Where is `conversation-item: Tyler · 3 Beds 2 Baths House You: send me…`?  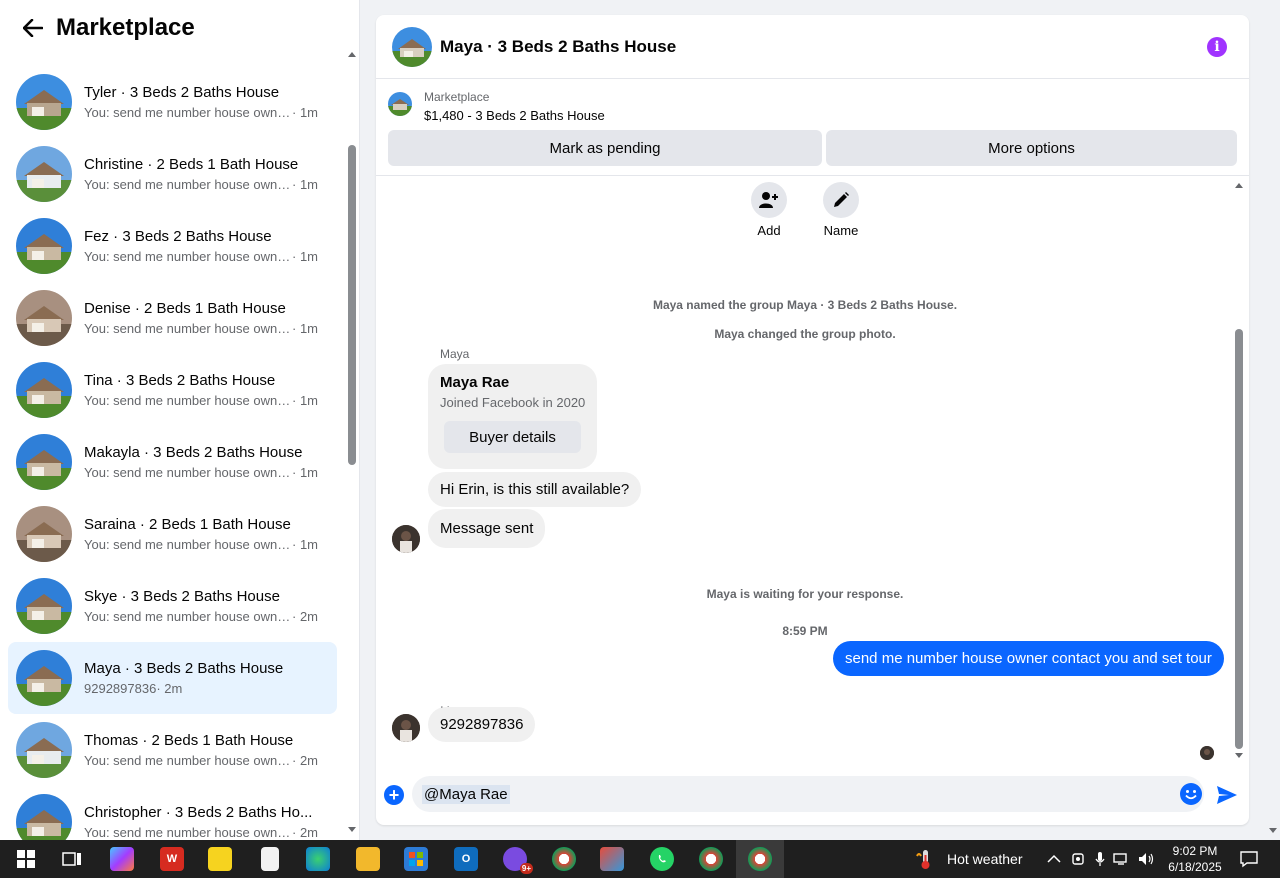
conversation-item: Tyler · 3 Beds 2 Baths House You: send me… is located at coordinates (172, 102).